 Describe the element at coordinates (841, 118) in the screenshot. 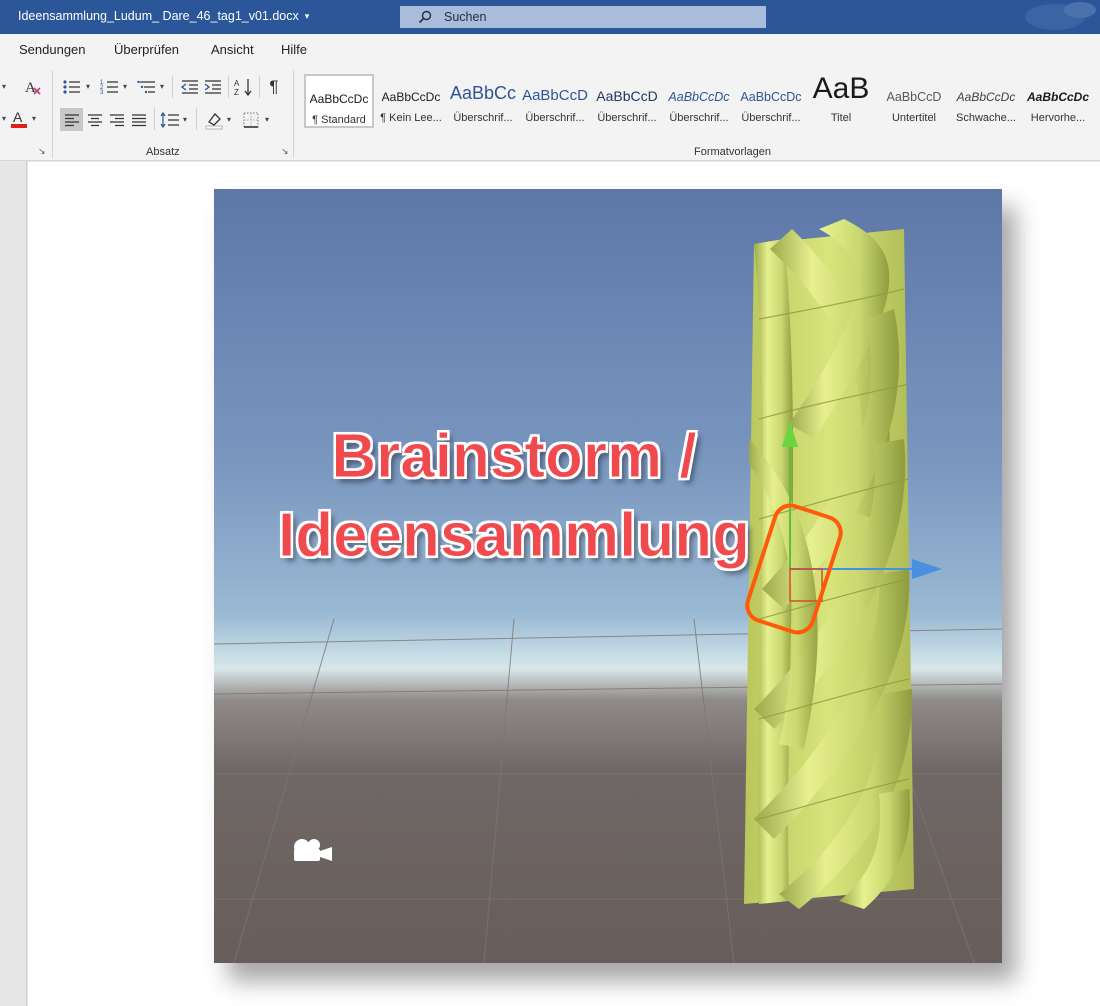

I see `style-name: Titel` at that location.